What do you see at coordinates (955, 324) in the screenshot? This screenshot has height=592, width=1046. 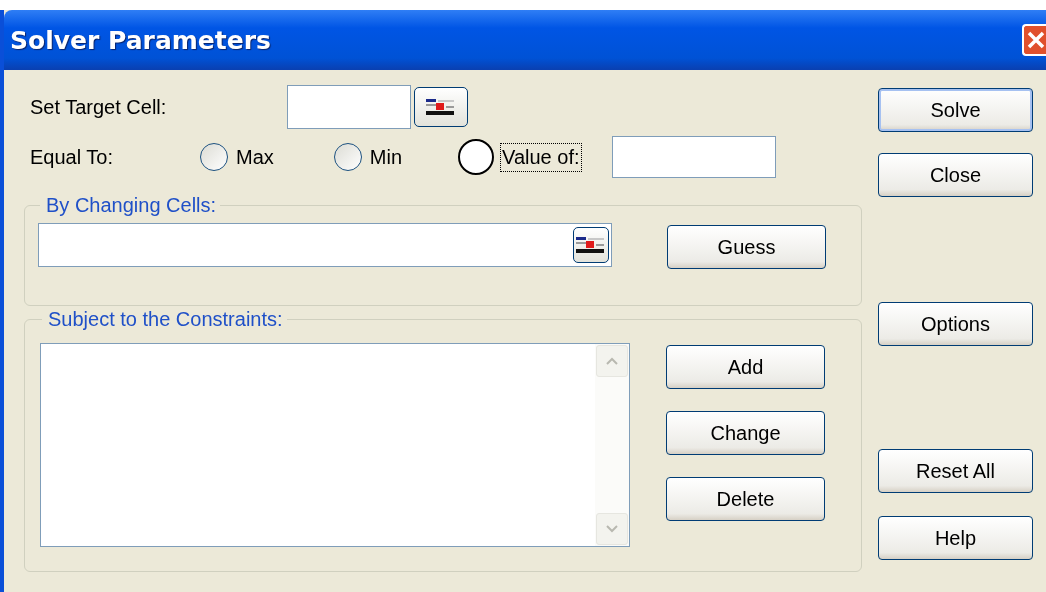 I see `dialog-button: Options` at bounding box center [955, 324].